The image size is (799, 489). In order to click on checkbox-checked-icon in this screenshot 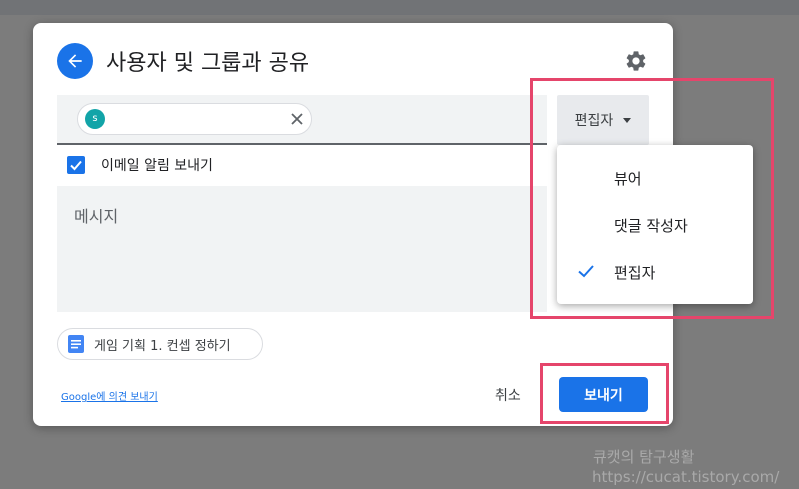, I will do `click(76, 165)`.